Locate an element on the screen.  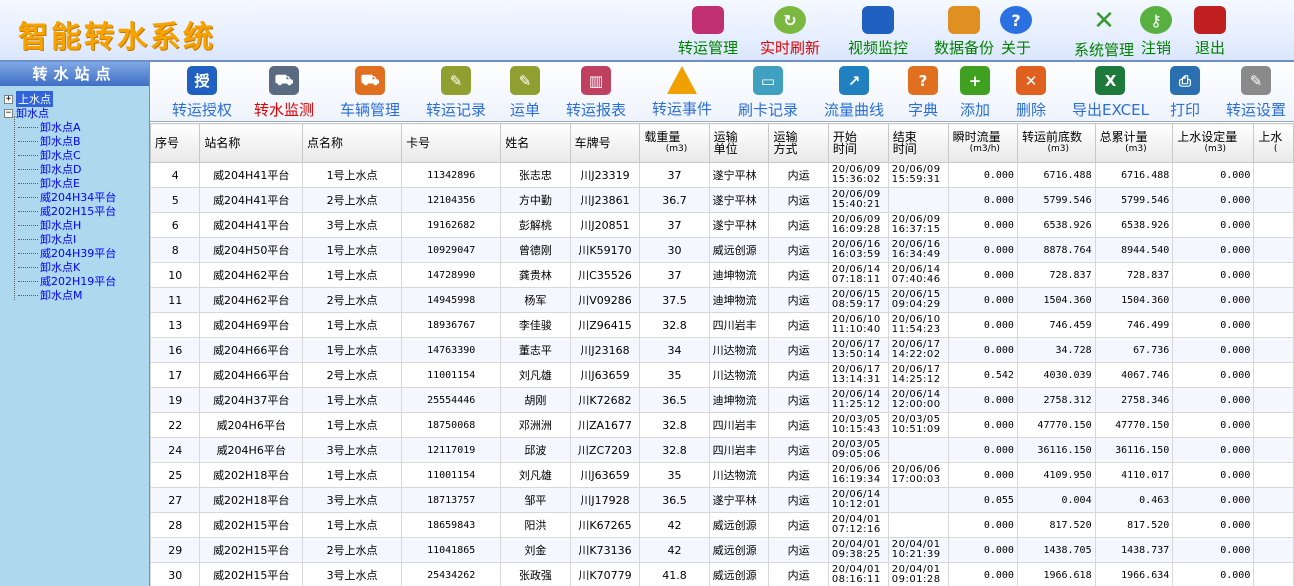
column-header: 序号 is located at coordinates (175, 143).